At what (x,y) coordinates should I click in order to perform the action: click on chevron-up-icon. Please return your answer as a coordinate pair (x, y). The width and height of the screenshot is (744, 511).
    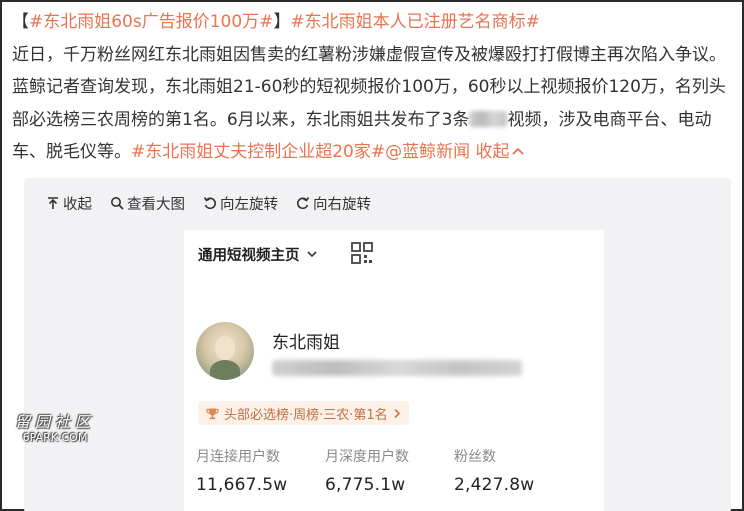
    Looking at the image, I should click on (517, 151).